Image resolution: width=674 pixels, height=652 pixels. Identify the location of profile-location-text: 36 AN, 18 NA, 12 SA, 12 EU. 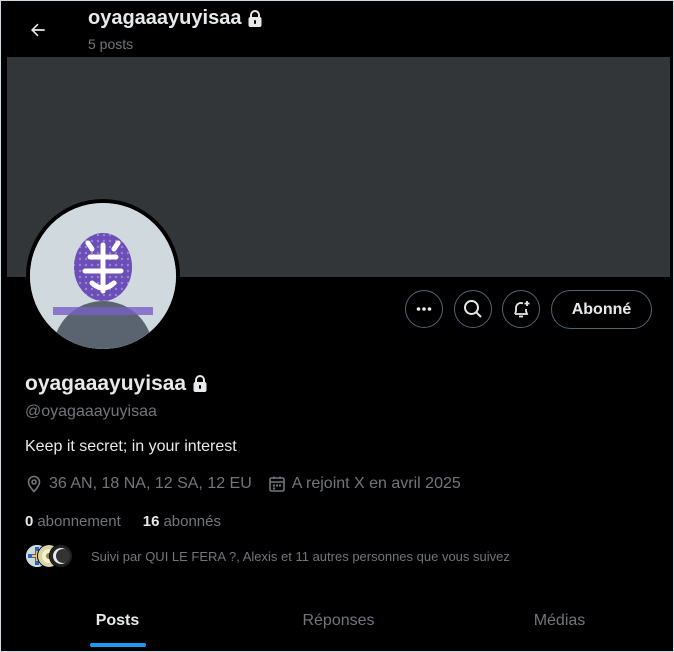
(150, 483).